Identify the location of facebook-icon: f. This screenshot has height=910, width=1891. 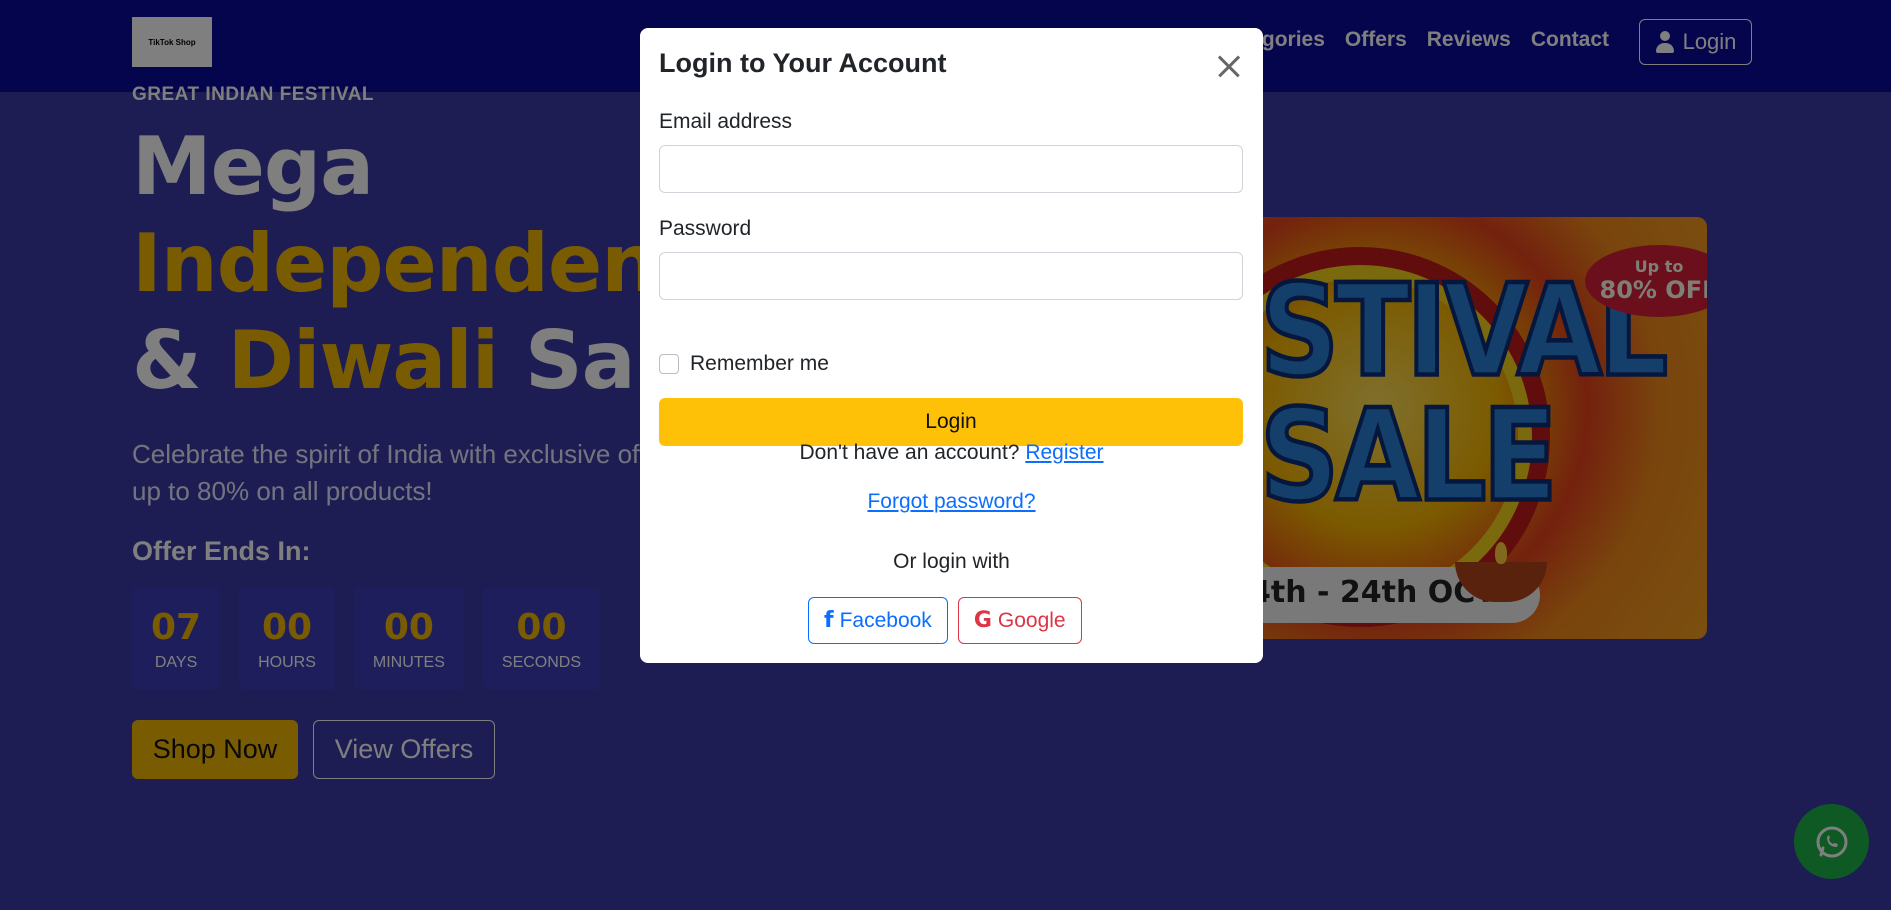
(829, 620).